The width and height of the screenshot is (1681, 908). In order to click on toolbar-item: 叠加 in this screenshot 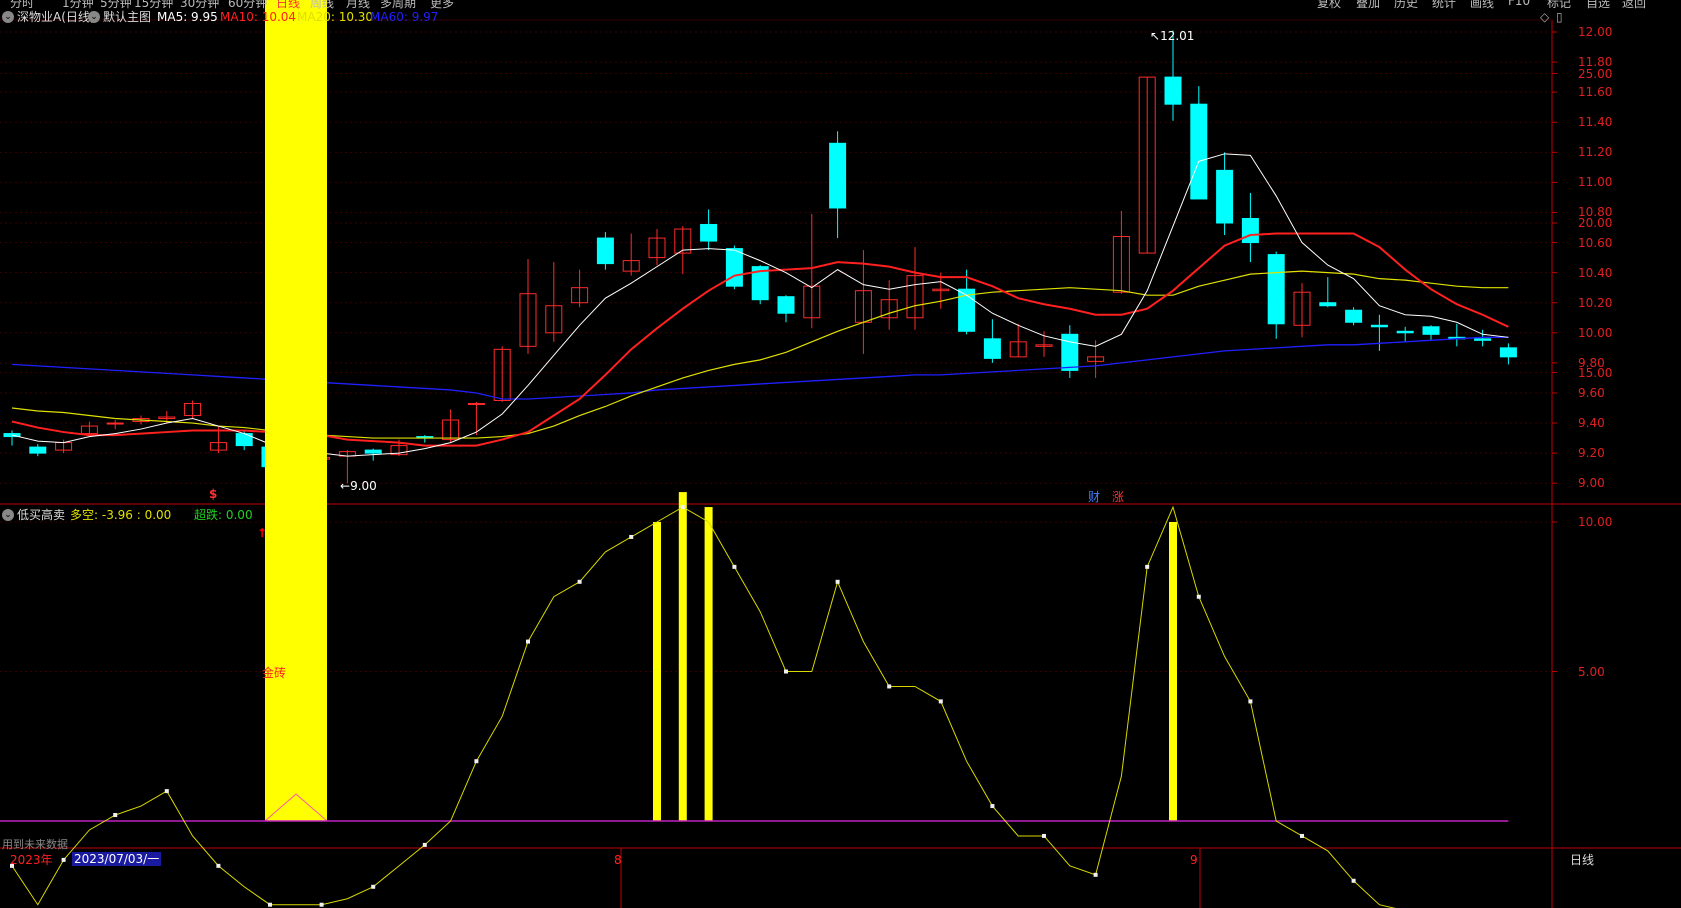, I will do `click(1368, 5)`.